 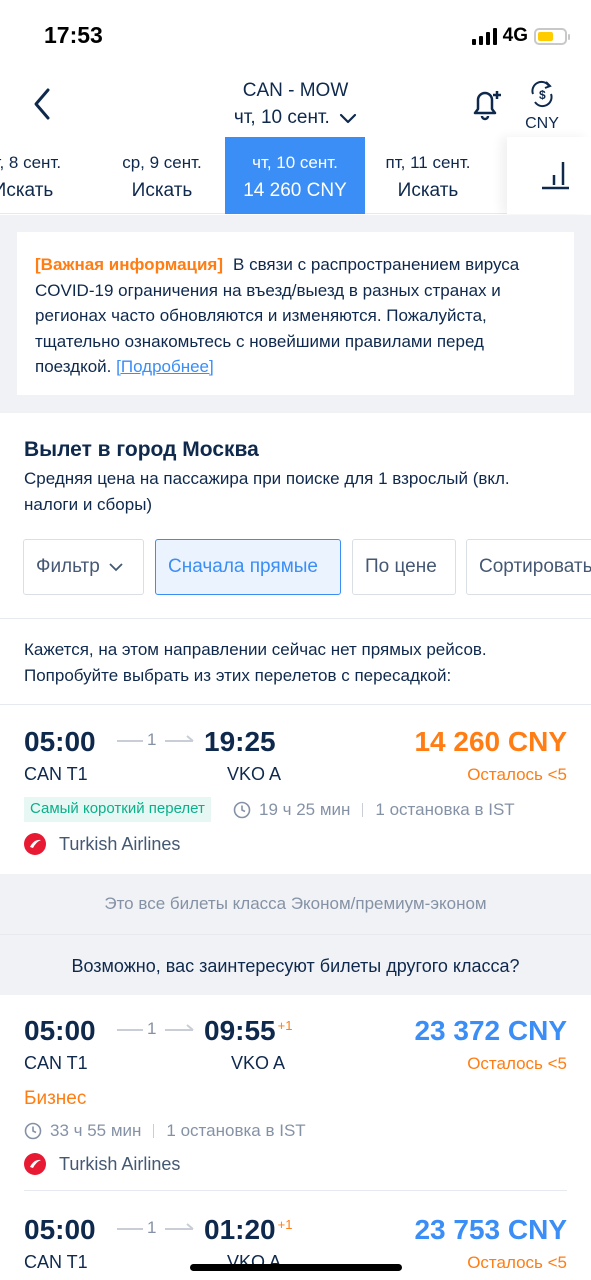 I want to click on flight-duration: 33 ч 55 мин, so click(x=96, y=1130).